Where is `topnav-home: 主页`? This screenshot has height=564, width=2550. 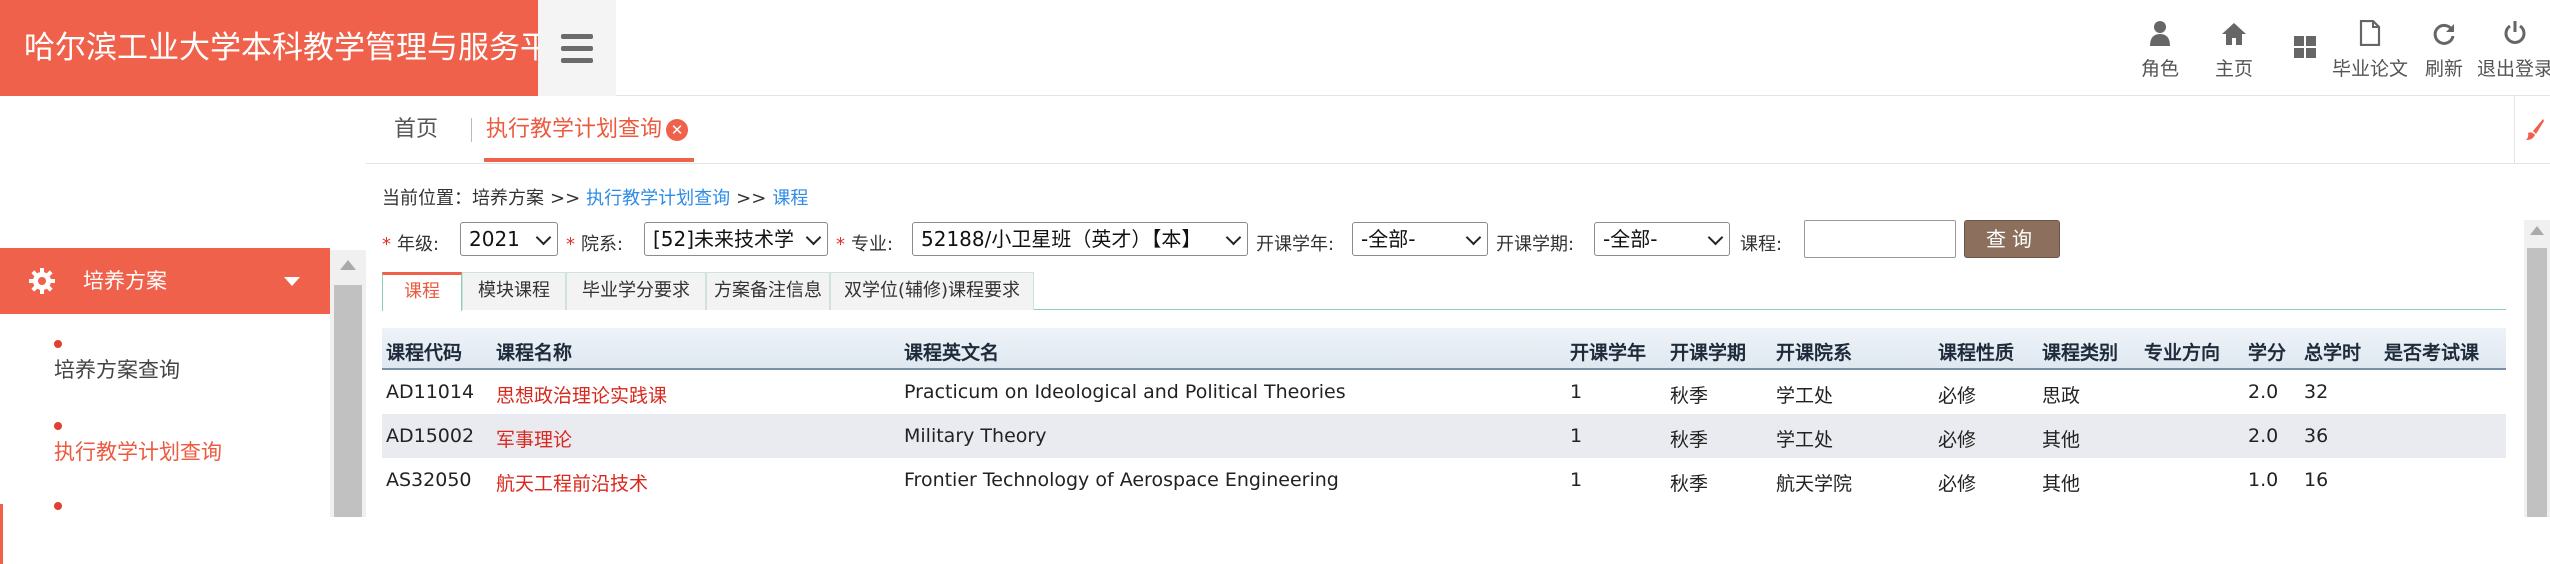 topnav-home: 主页 is located at coordinates (2234, 48).